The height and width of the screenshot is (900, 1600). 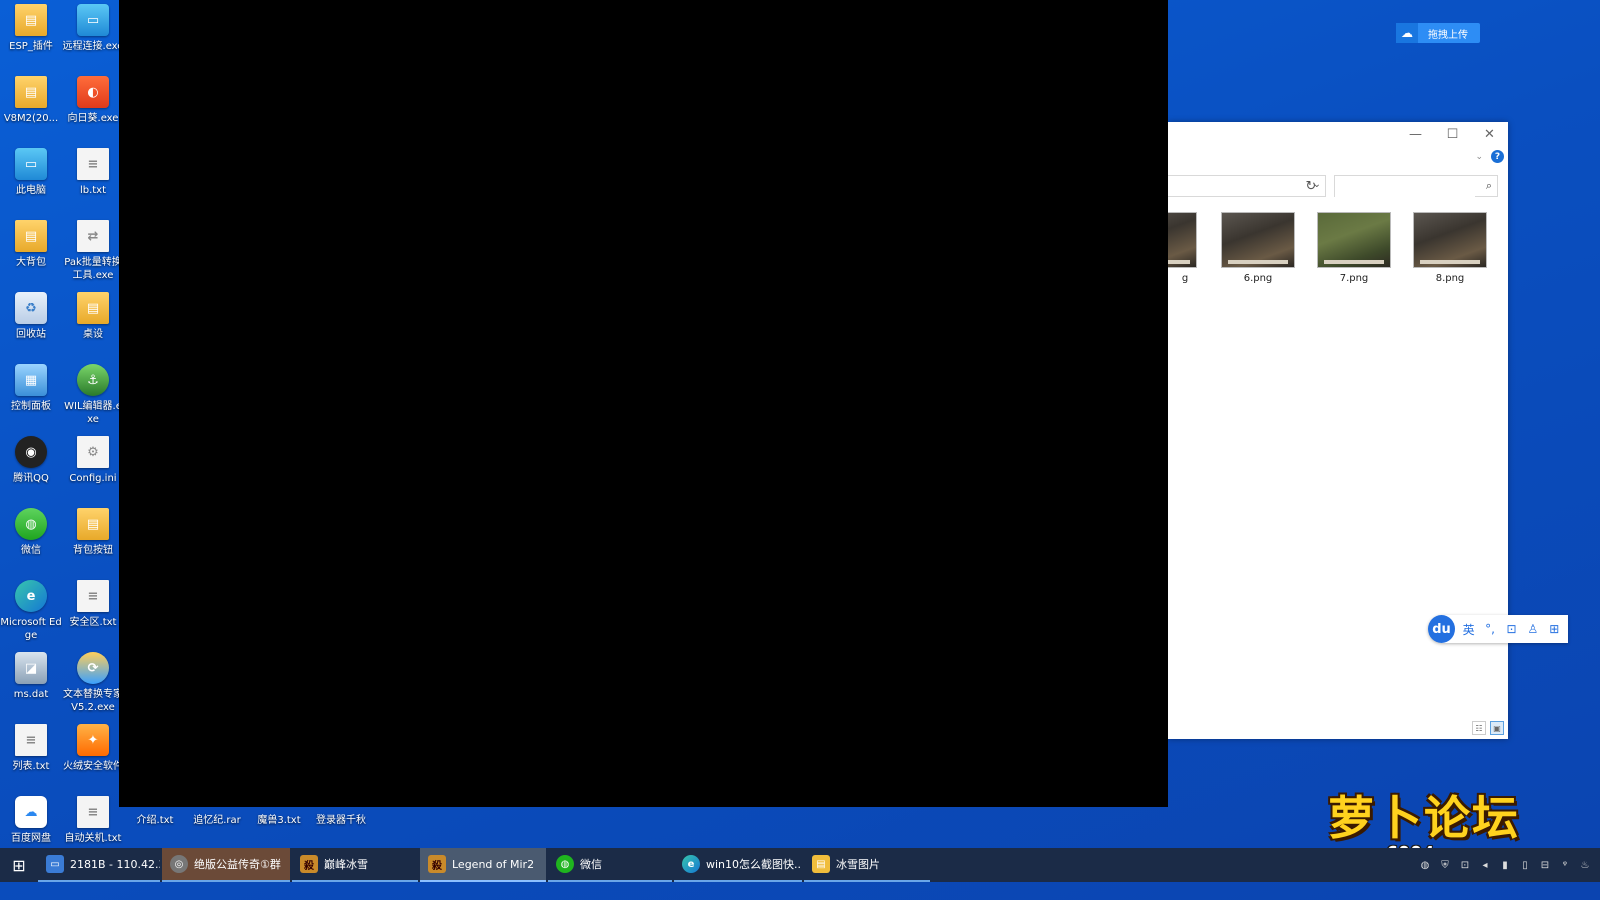 What do you see at coordinates (31, 190) in the screenshot?
I see `desktop-icon-label: 此电脑` at bounding box center [31, 190].